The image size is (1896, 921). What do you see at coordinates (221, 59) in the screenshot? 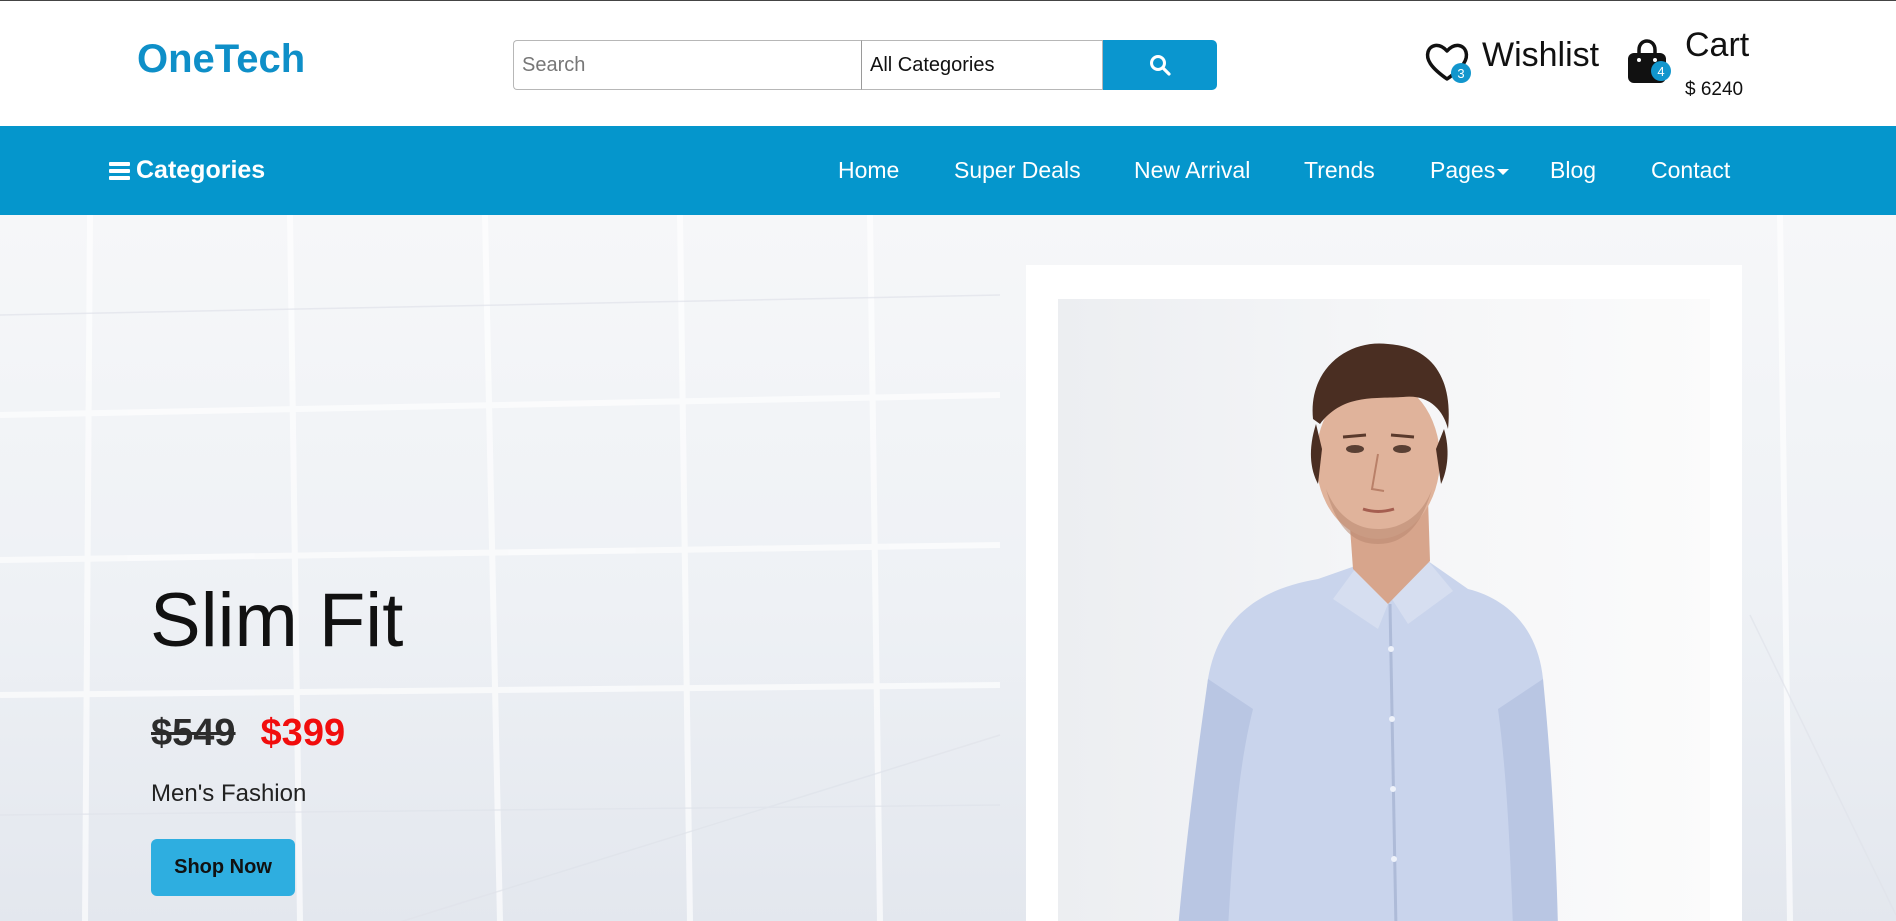
I see `site-logo: OneTech` at bounding box center [221, 59].